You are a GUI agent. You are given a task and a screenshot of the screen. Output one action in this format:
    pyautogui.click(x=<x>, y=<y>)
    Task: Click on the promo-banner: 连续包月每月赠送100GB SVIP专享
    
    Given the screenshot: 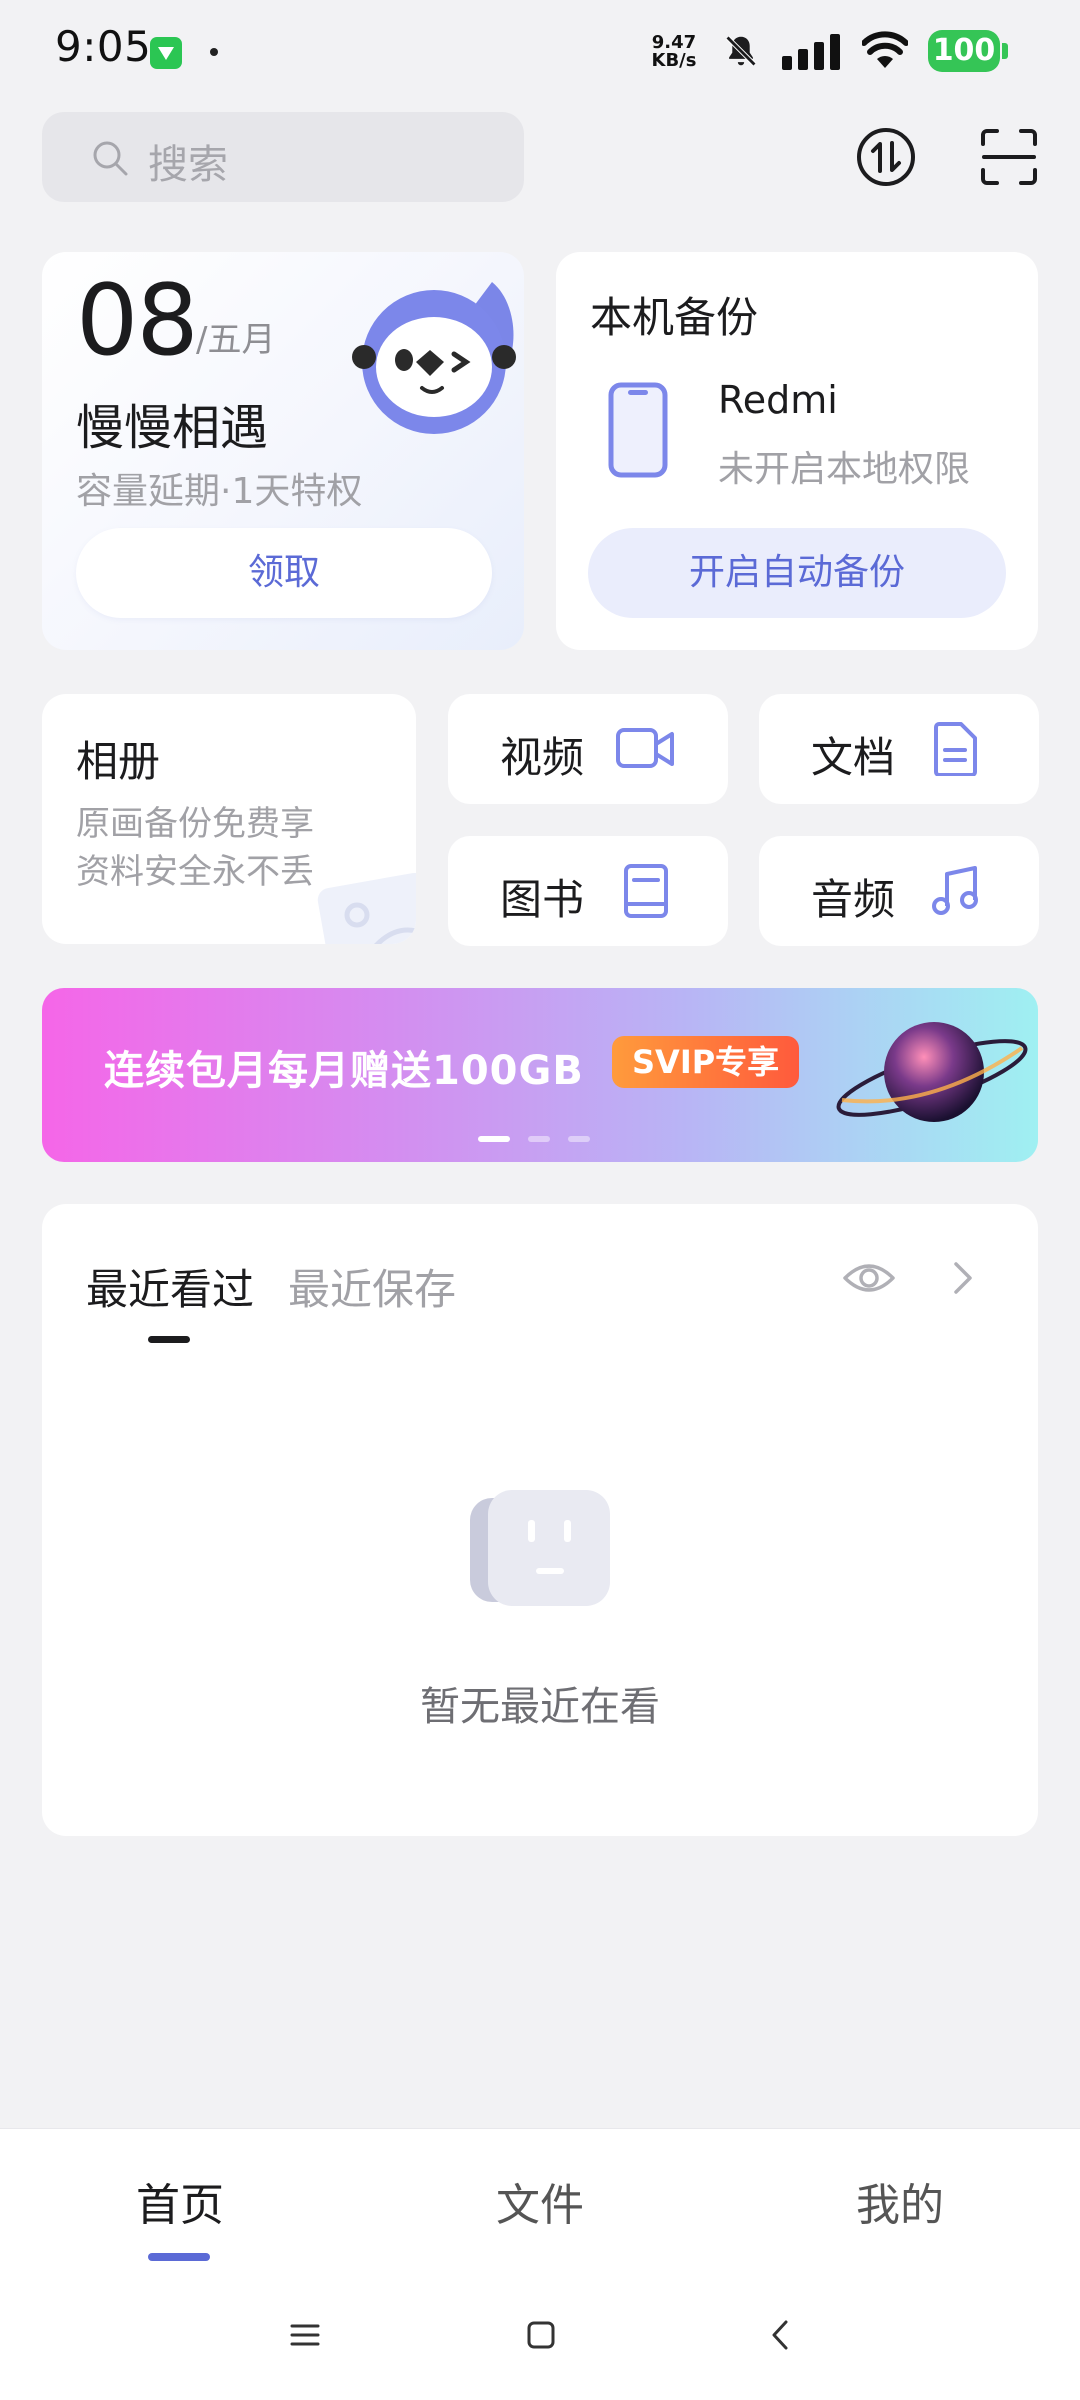 What is the action you would take?
    pyautogui.click(x=540, y=1075)
    